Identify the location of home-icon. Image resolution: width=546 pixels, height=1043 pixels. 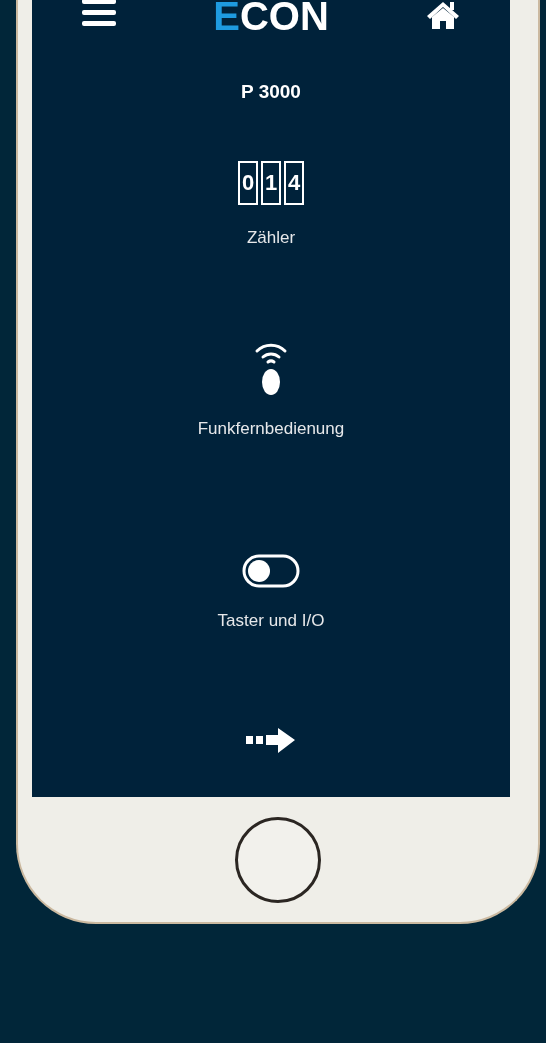
(443, 15).